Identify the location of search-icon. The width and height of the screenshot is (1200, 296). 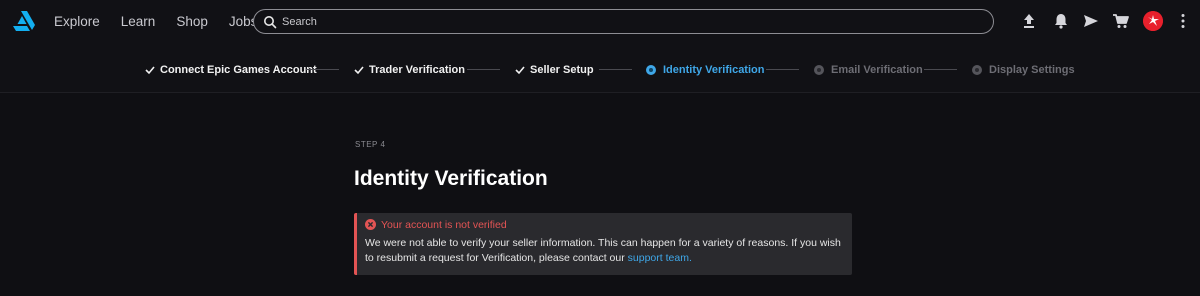
(270, 22).